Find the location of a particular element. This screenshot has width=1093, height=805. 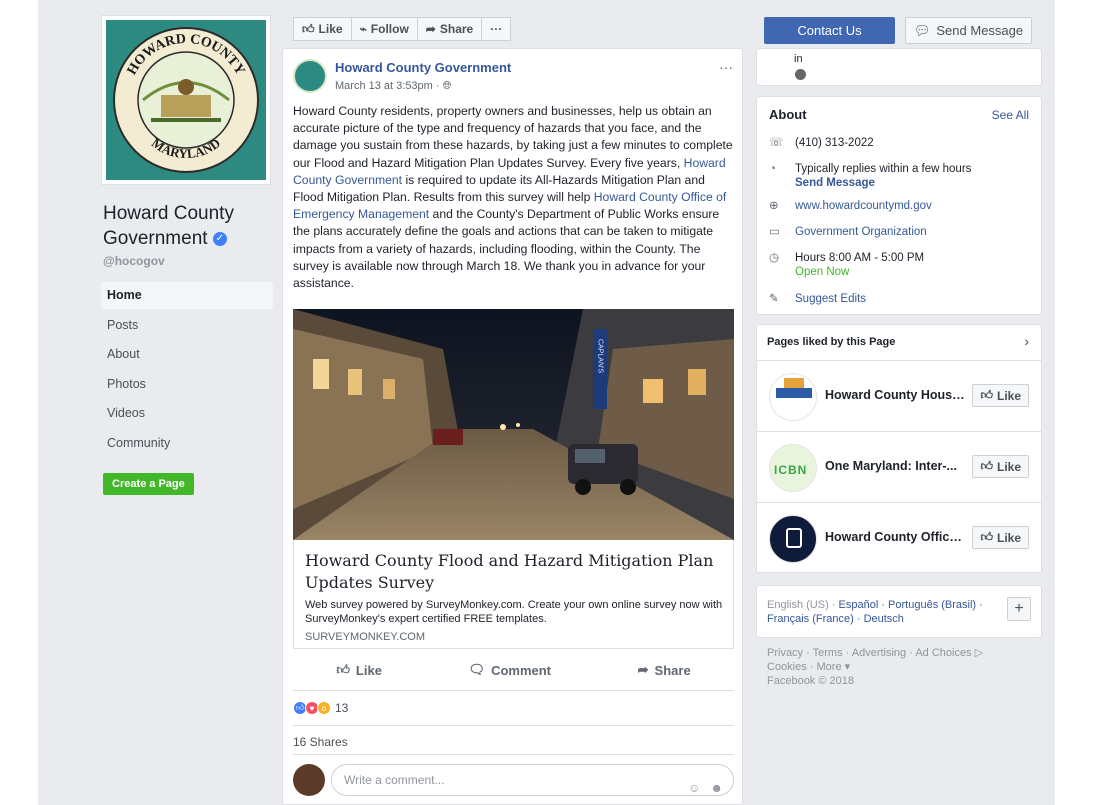

post-author-avatar is located at coordinates (310, 76).